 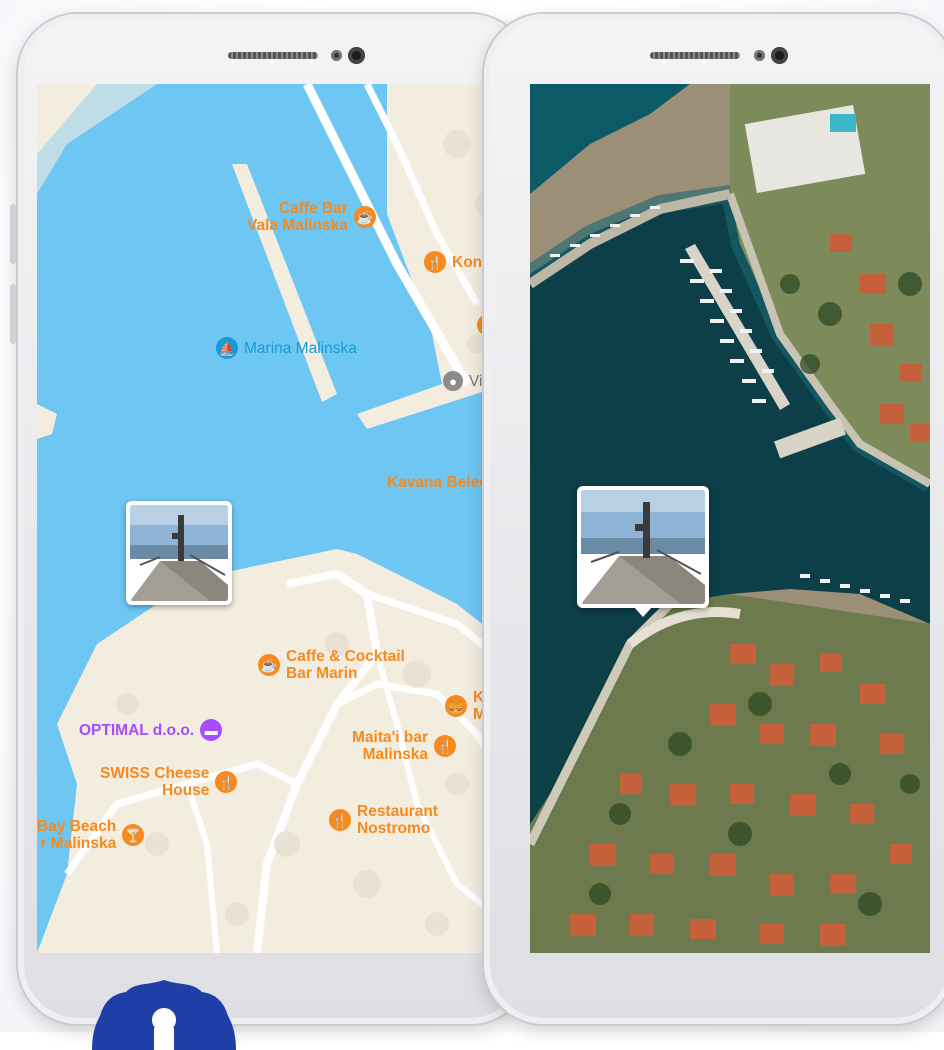 What do you see at coordinates (137, 730) in the screenshot?
I see `poi-label: OPTIMAL d.o.o.` at bounding box center [137, 730].